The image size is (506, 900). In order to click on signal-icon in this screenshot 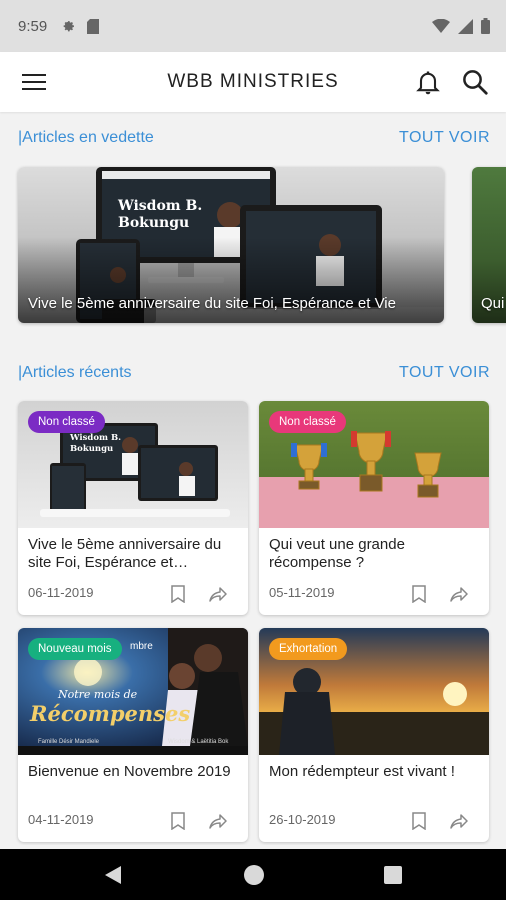, I will do `click(465, 26)`.